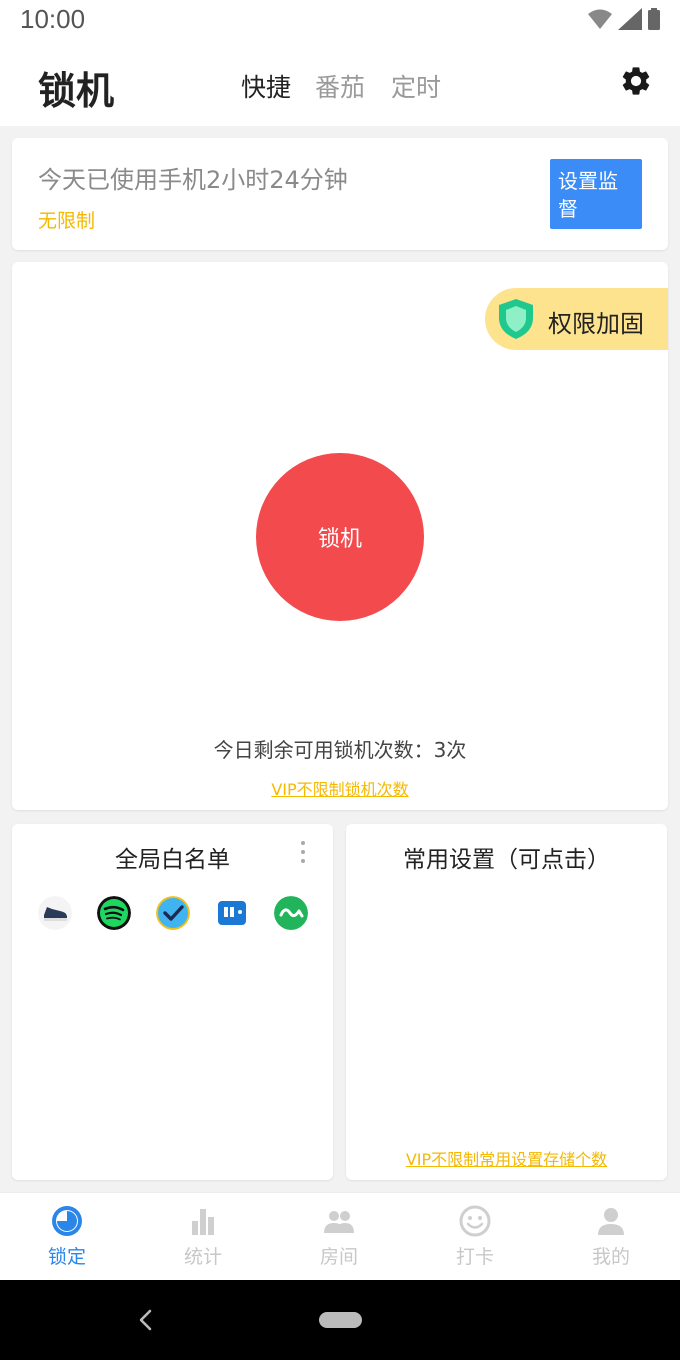 The height and width of the screenshot is (1360, 680). I want to click on gear-icon, so click(636, 81).